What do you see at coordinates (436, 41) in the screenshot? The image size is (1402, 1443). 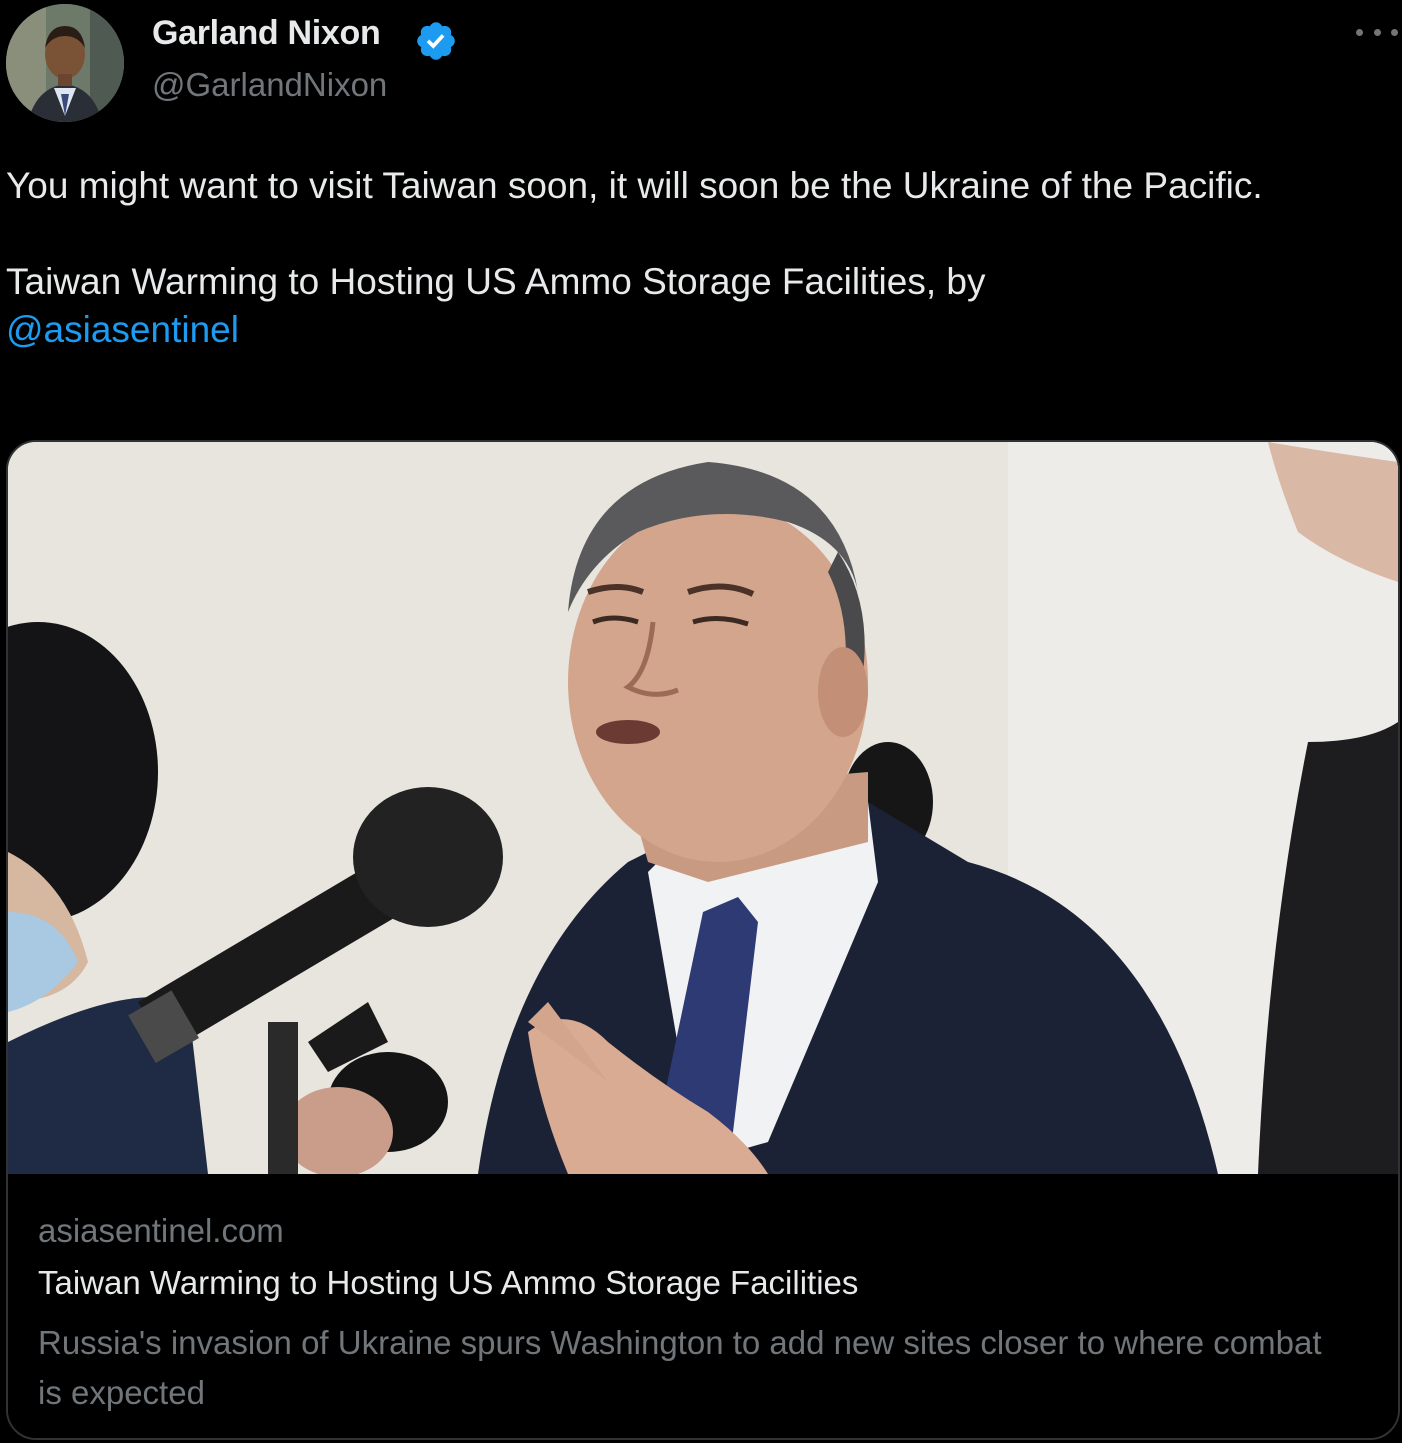 I see `verified-badge-icon` at bounding box center [436, 41].